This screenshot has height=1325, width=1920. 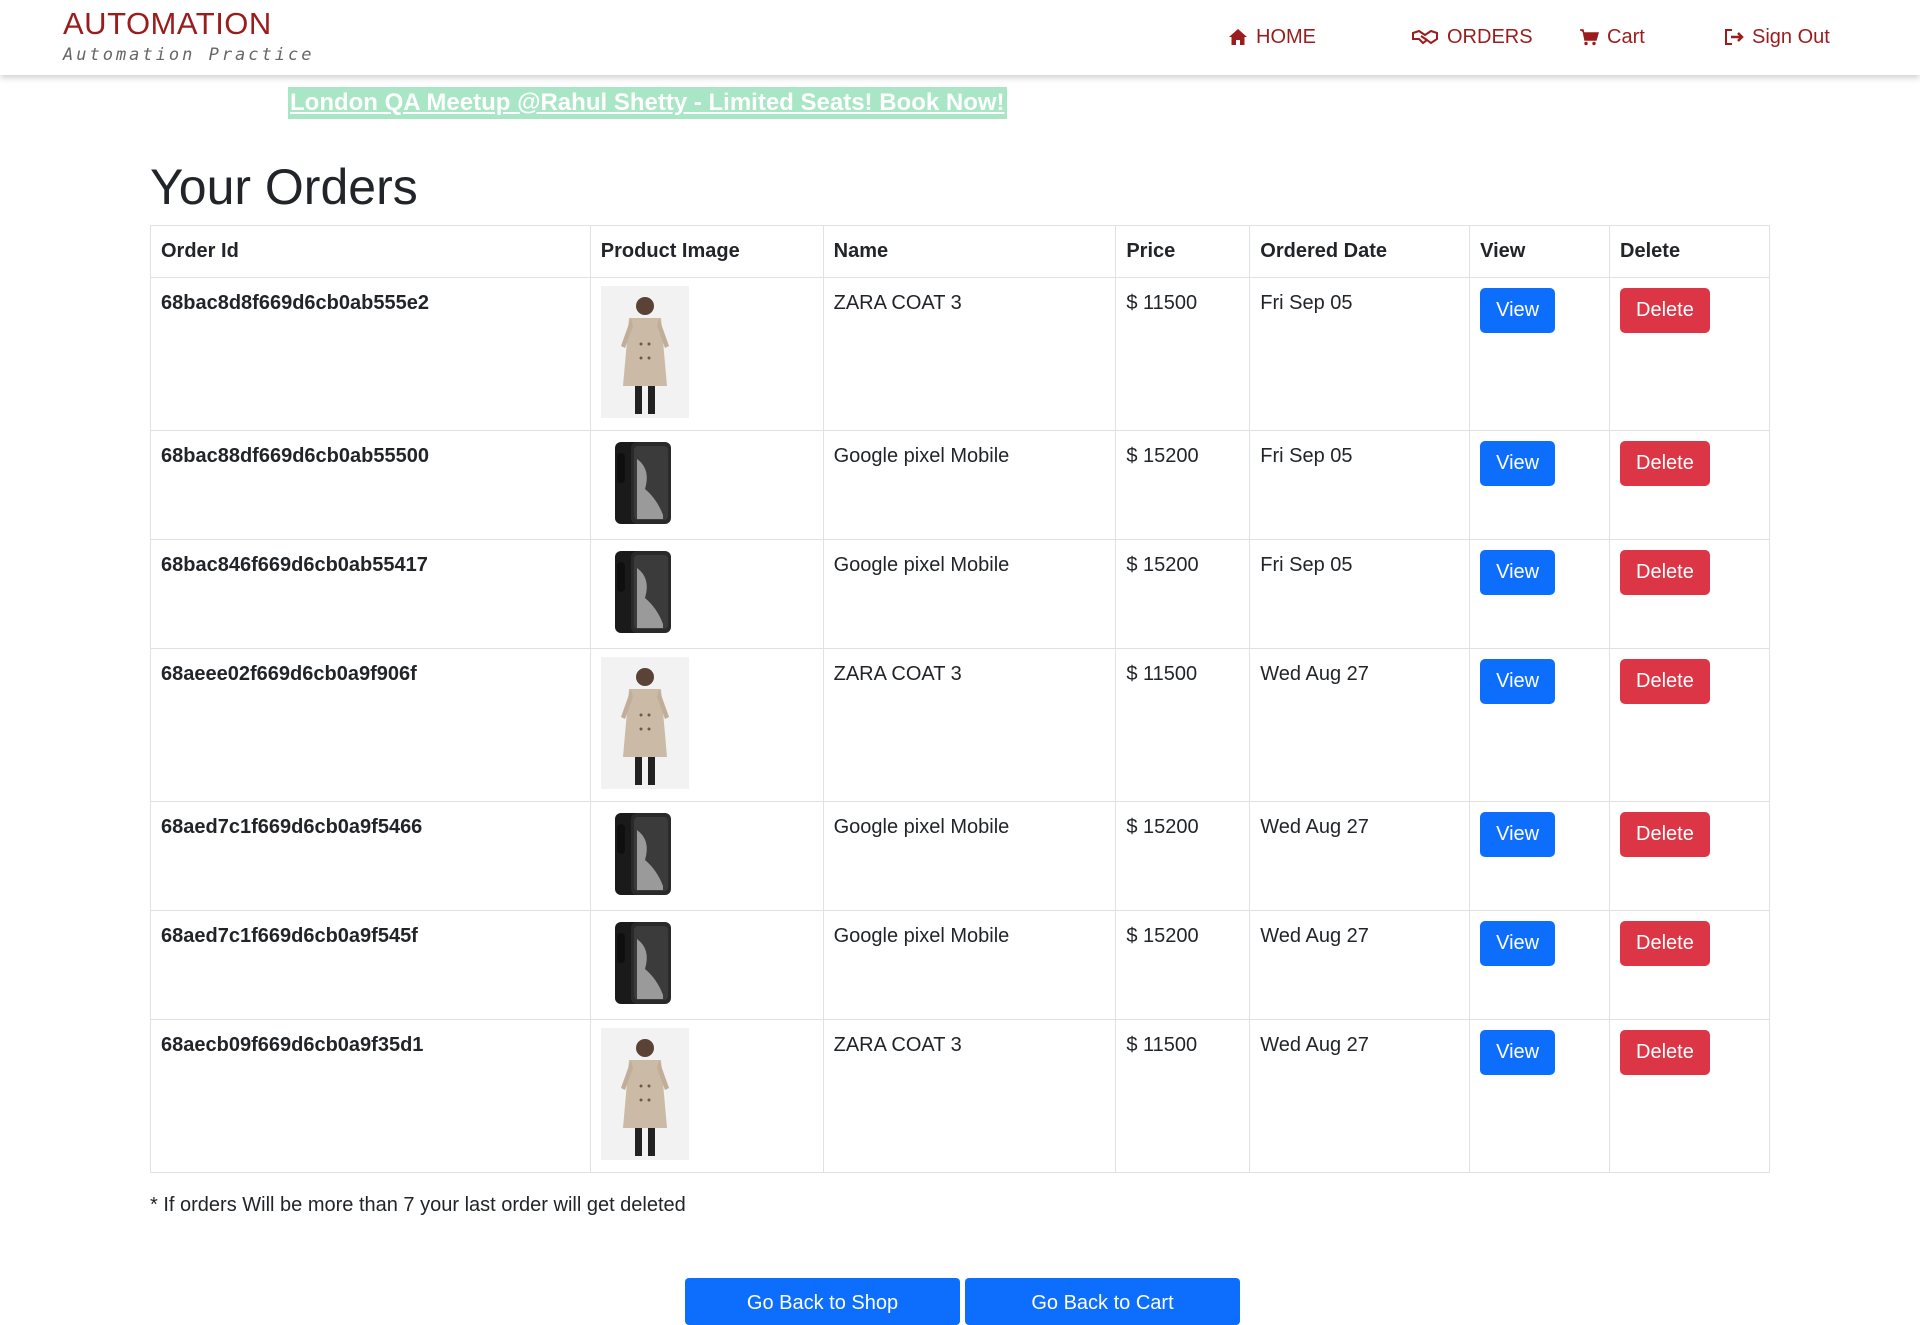 What do you see at coordinates (1183, 251) in the screenshot?
I see `column-header: Price` at bounding box center [1183, 251].